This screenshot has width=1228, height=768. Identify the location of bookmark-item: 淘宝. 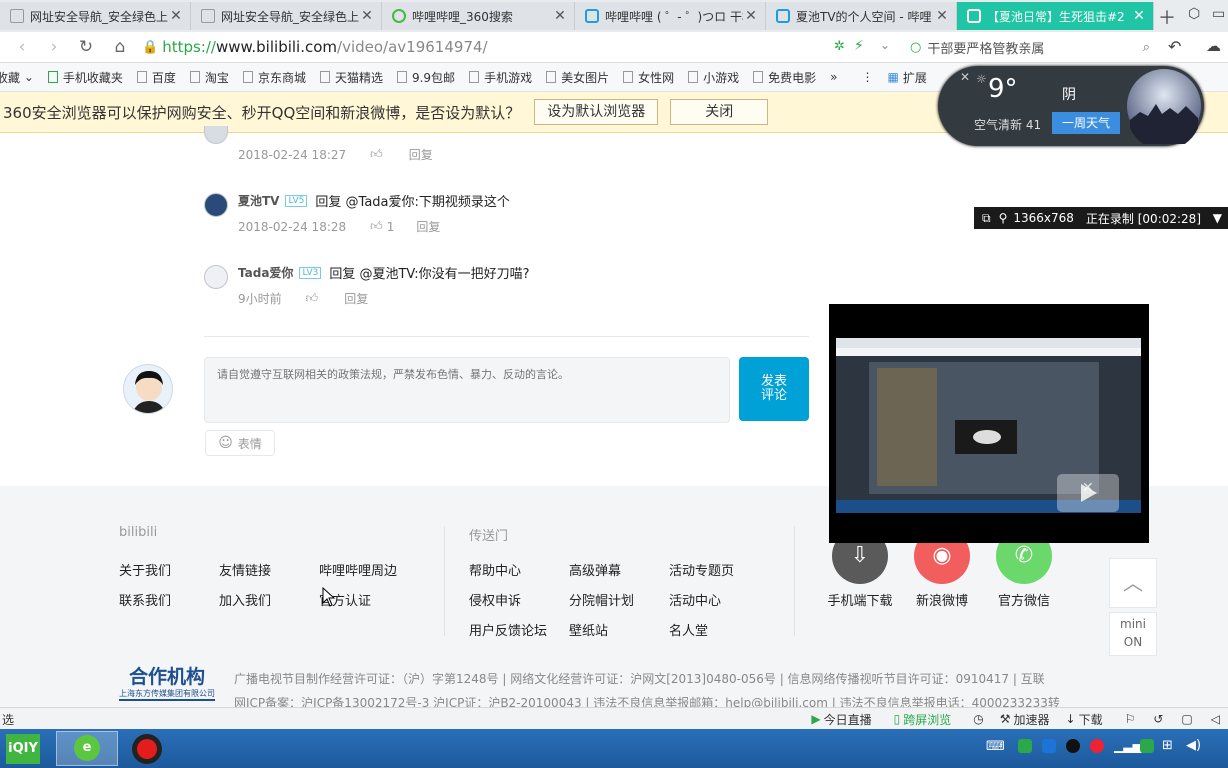
(209, 77).